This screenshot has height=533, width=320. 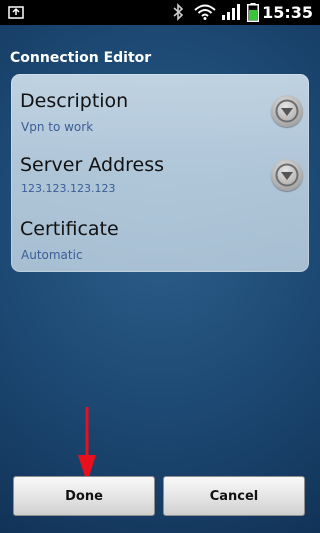 I want to click on field-certificate: Certificate Automatic, so click(x=160, y=242).